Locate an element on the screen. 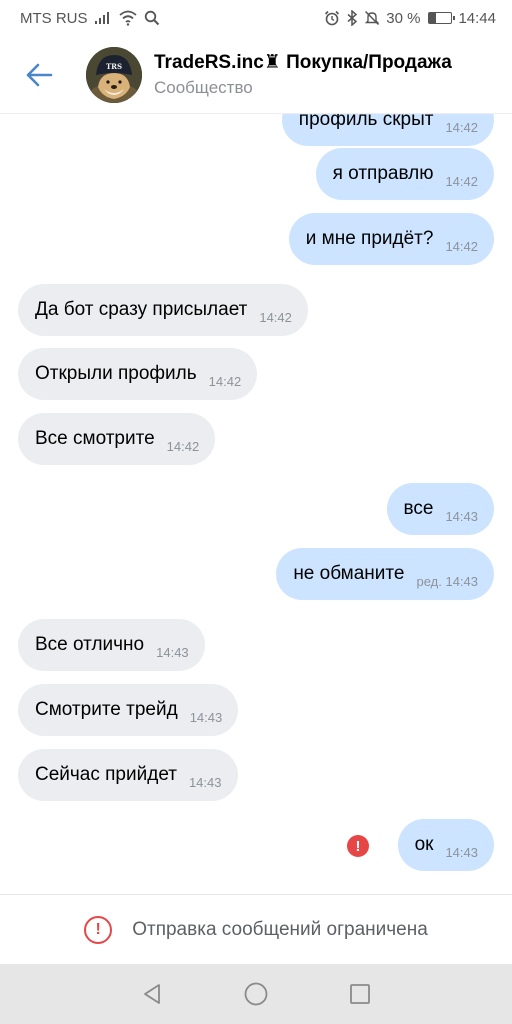 This screenshot has height=1024, width=512. mute-icon is located at coordinates (372, 18).